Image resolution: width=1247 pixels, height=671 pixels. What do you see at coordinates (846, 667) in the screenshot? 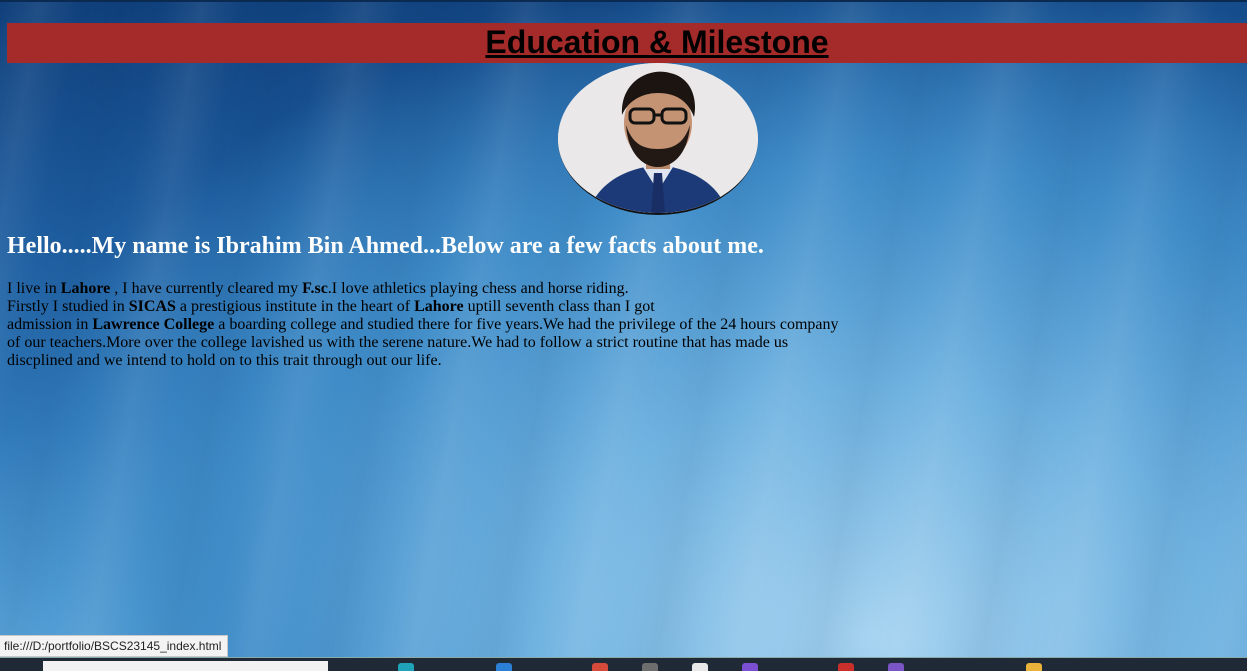
I see `opera-icon` at bounding box center [846, 667].